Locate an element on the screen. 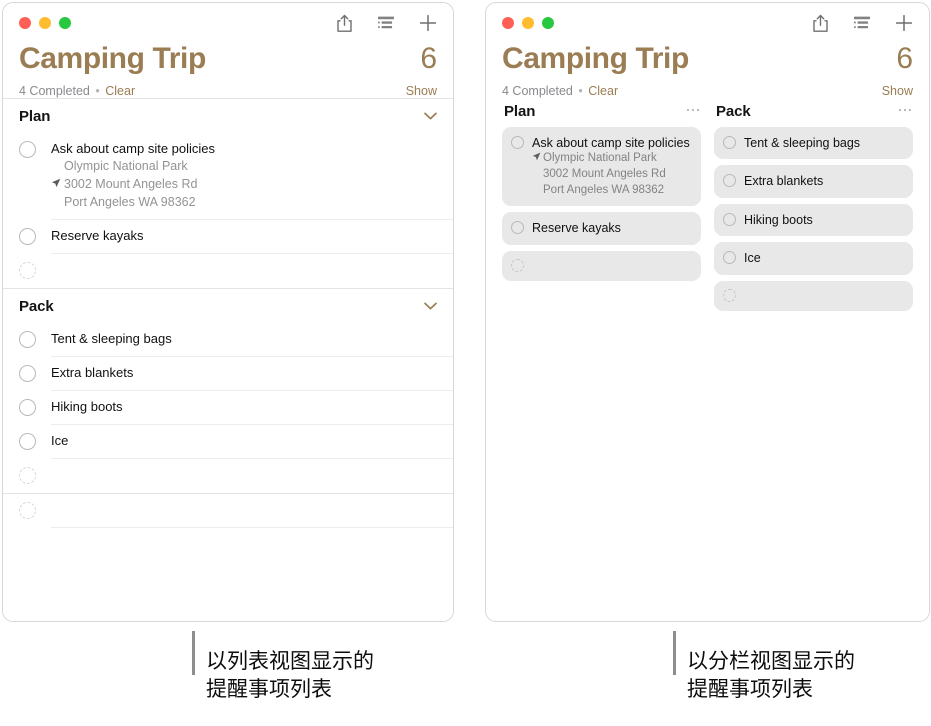 This screenshot has width=931, height=726. section-header: Pack is located at coordinates (228, 306).